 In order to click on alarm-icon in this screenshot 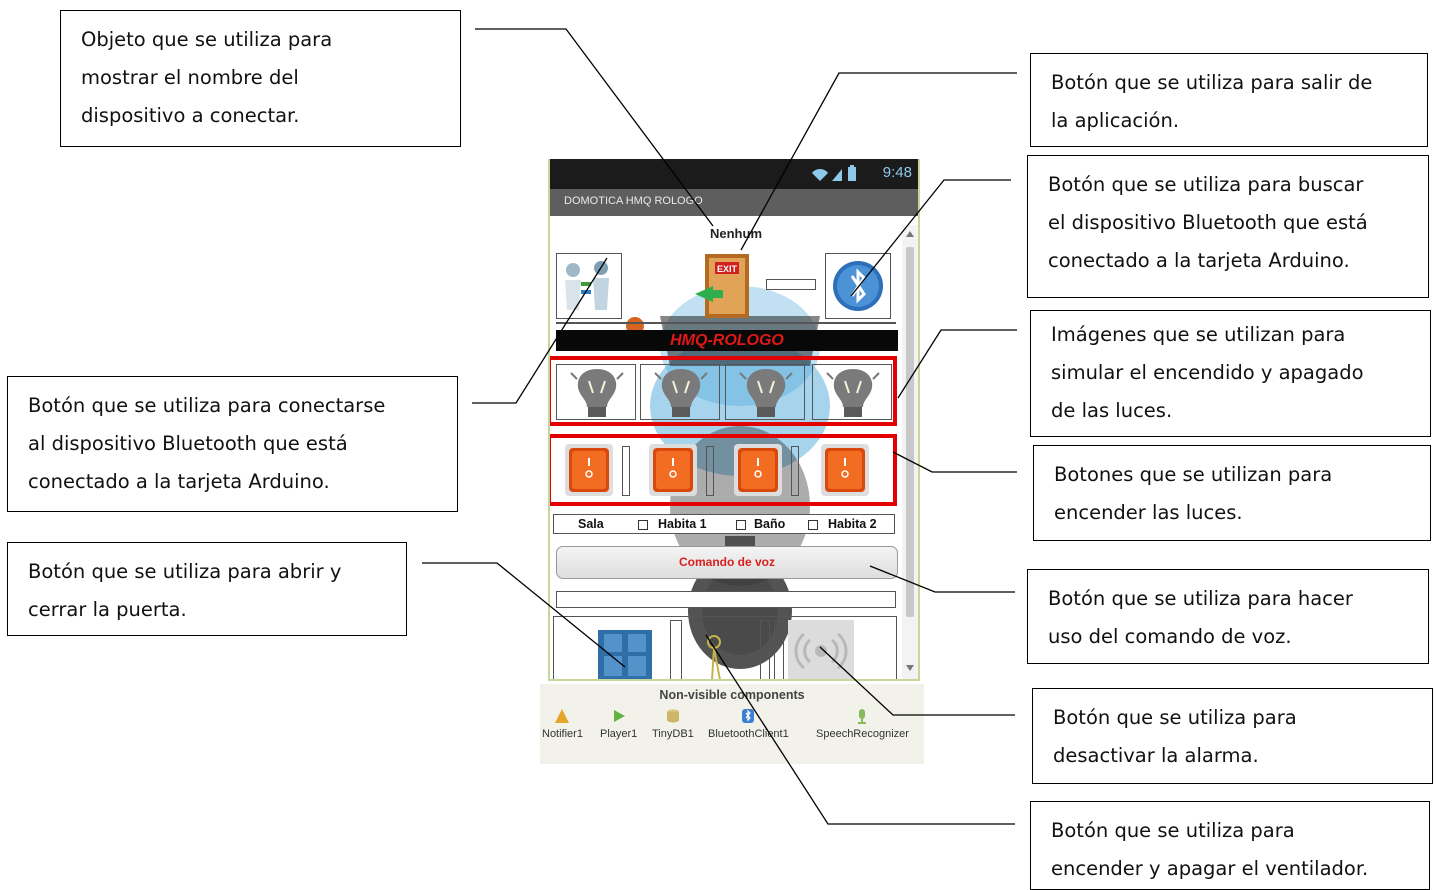, I will do `click(821, 651)`.